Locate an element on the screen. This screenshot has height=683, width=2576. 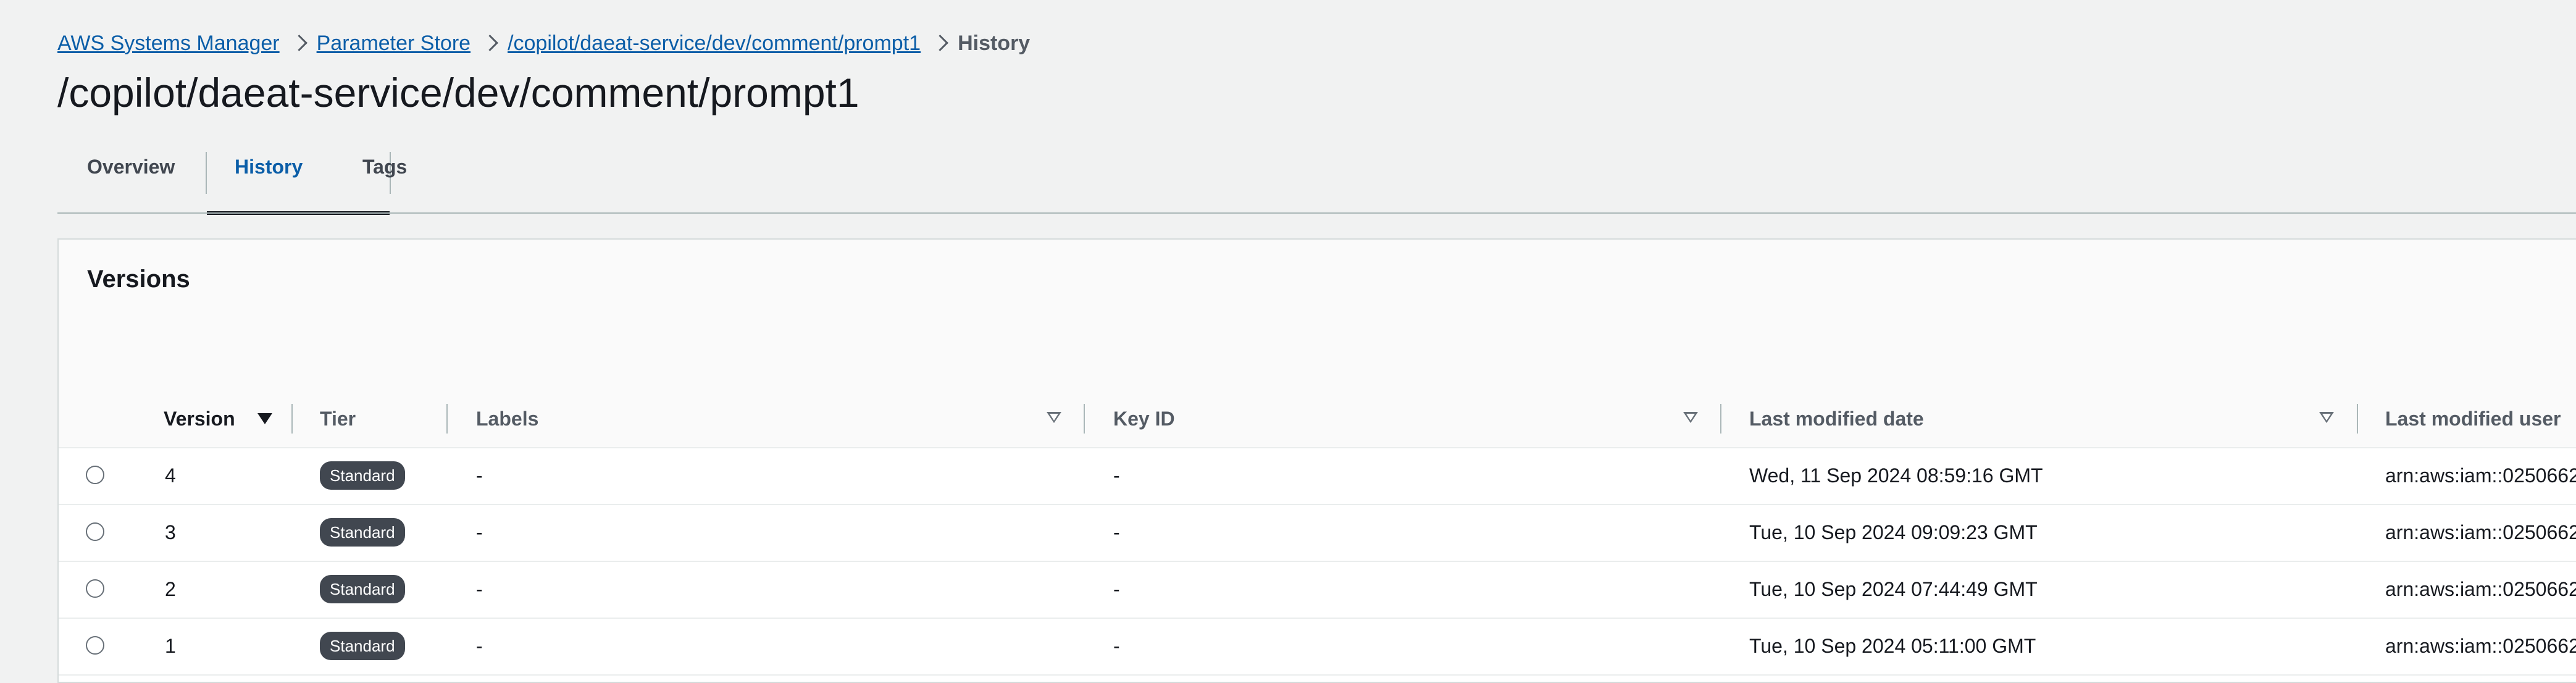
sort-descending-icon is located at coordinates (264, 419).